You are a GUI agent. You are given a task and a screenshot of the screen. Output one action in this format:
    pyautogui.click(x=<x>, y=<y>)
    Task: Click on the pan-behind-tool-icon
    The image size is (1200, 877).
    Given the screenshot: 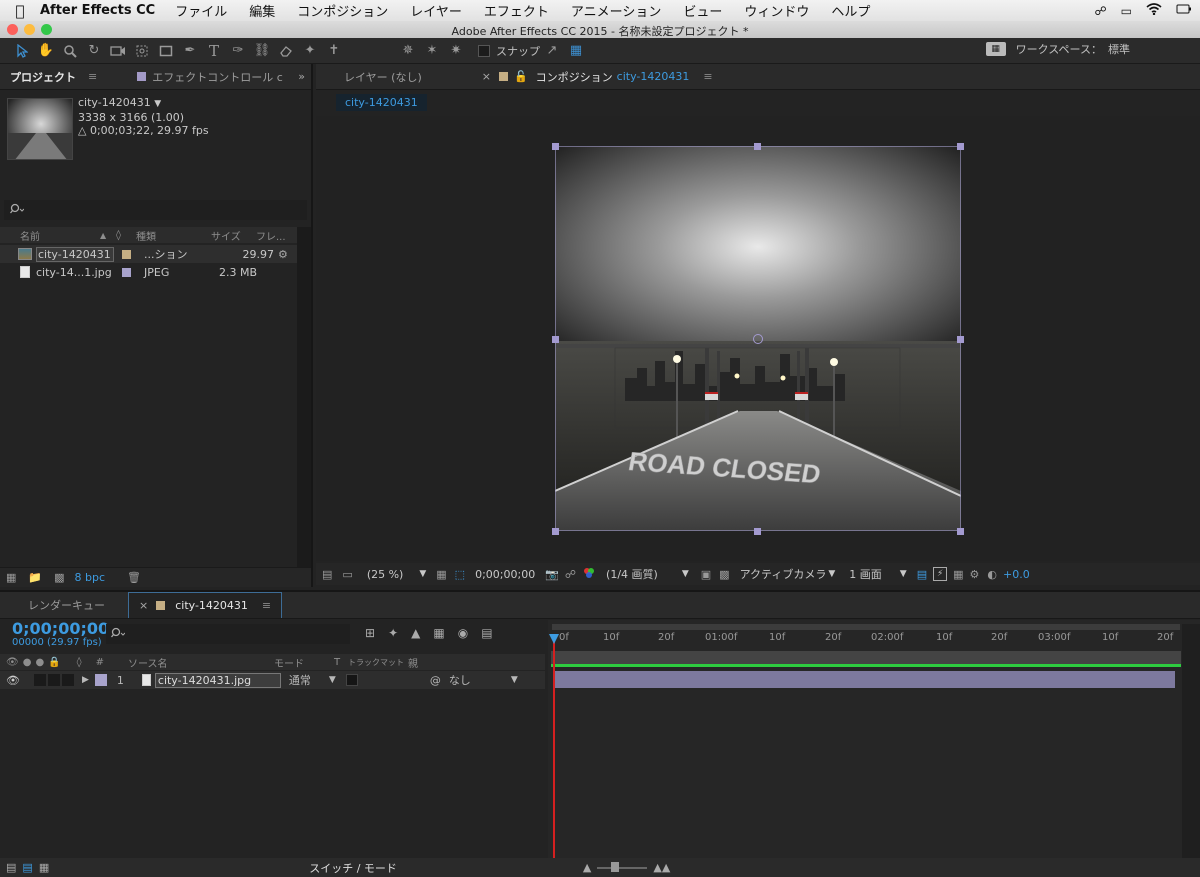 What is the action you would take?
    pyautogui.click(x=142, y=51)
    